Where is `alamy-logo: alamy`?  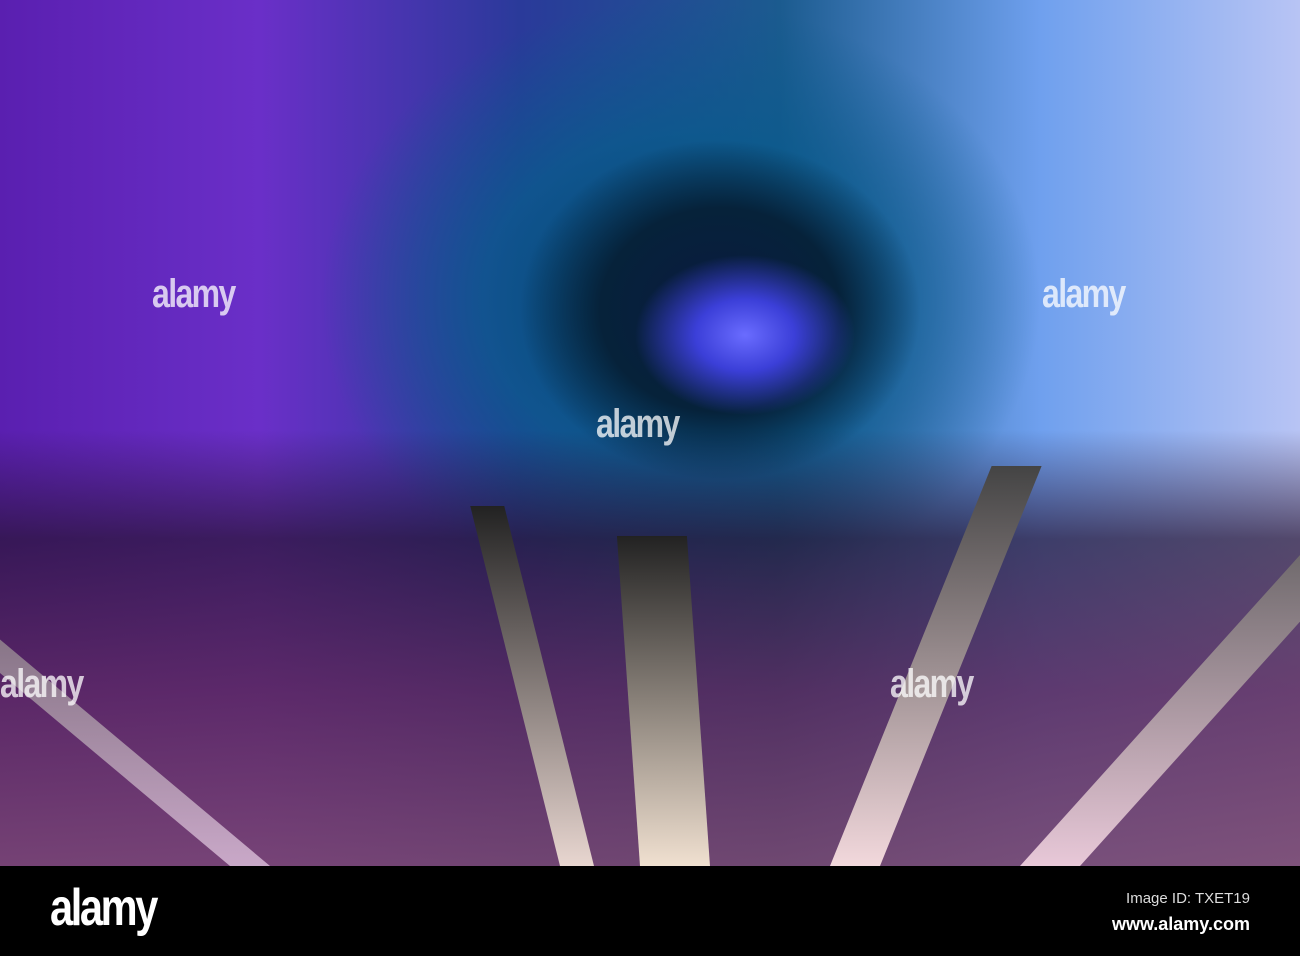 alamy-logo: alamy is located at coordinates (104, 908).